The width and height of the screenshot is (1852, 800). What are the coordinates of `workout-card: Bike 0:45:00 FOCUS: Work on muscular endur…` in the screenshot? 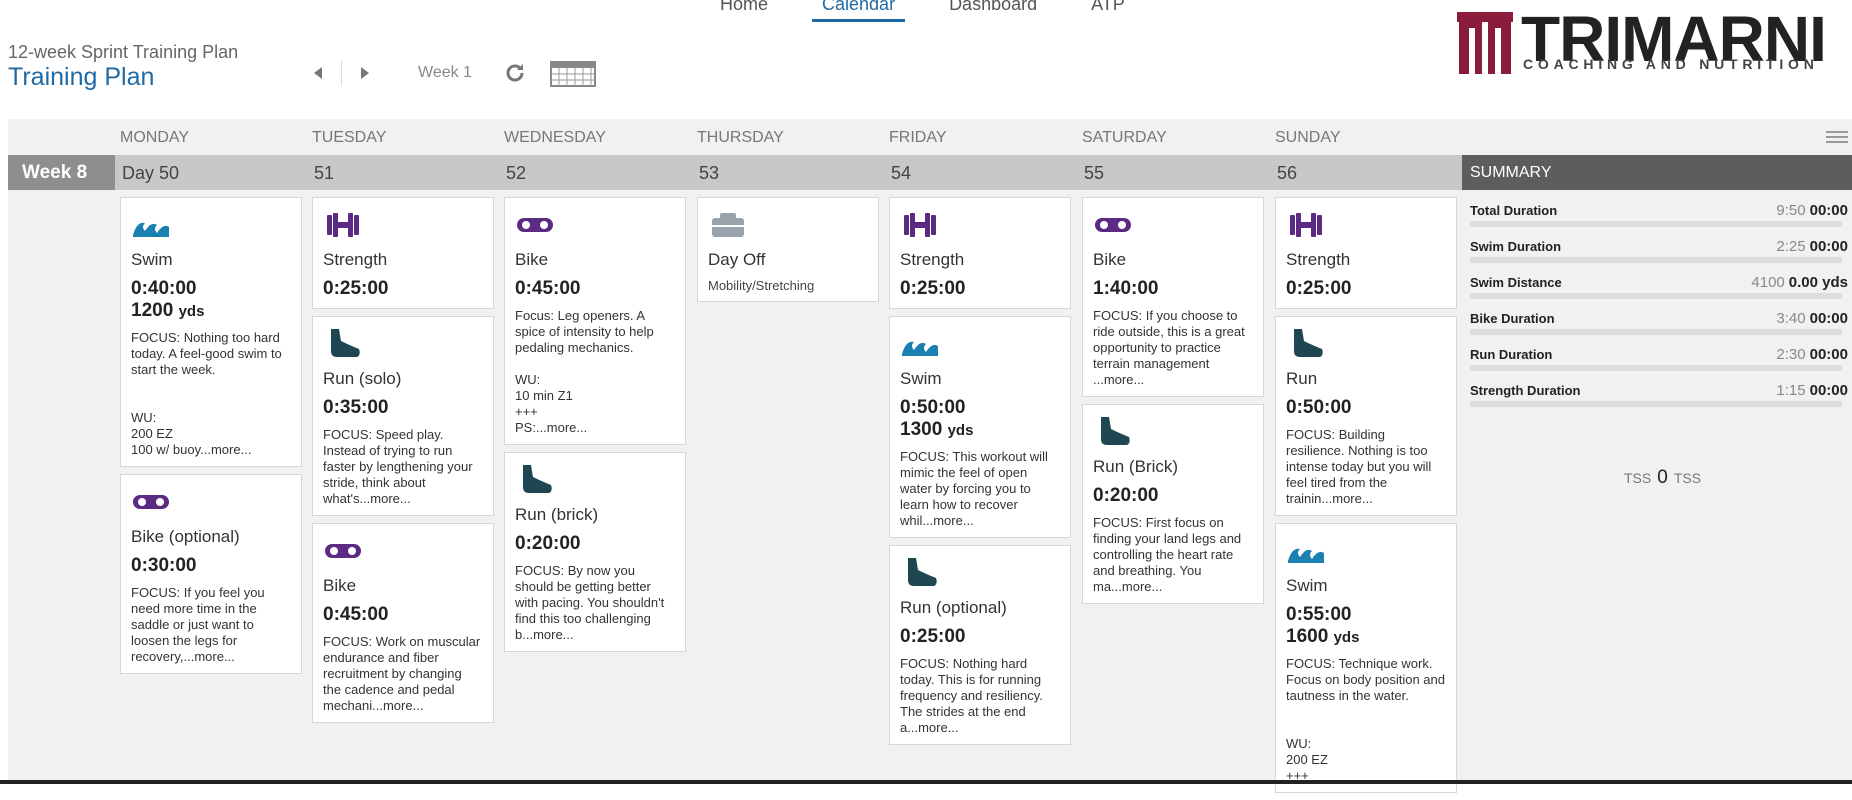 It's located at (403, 623).